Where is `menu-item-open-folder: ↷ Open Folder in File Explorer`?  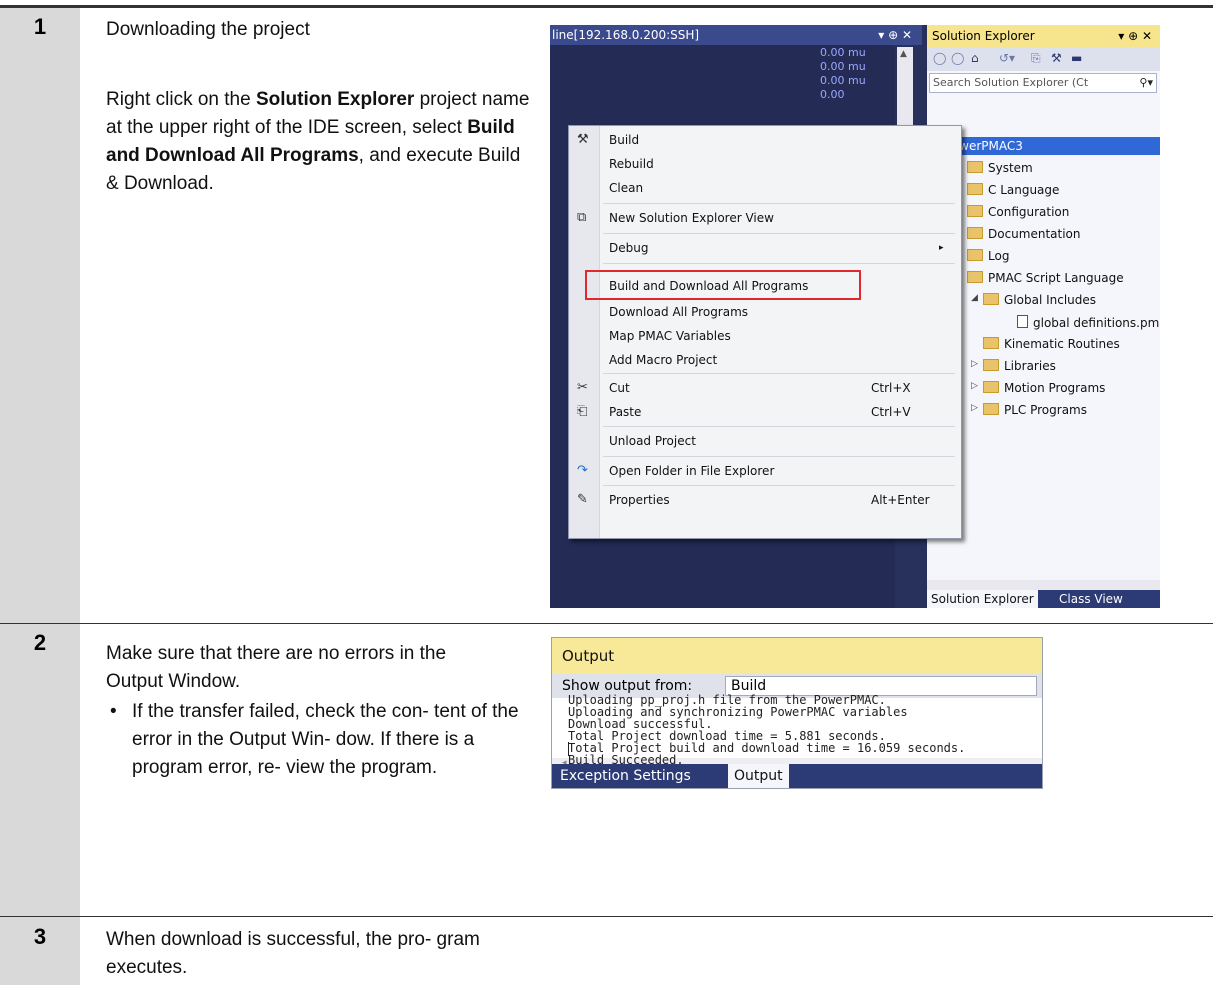 menu-item-open-folder: ↷ Open Folder in File Explorer is located at coordinates (765, 471).